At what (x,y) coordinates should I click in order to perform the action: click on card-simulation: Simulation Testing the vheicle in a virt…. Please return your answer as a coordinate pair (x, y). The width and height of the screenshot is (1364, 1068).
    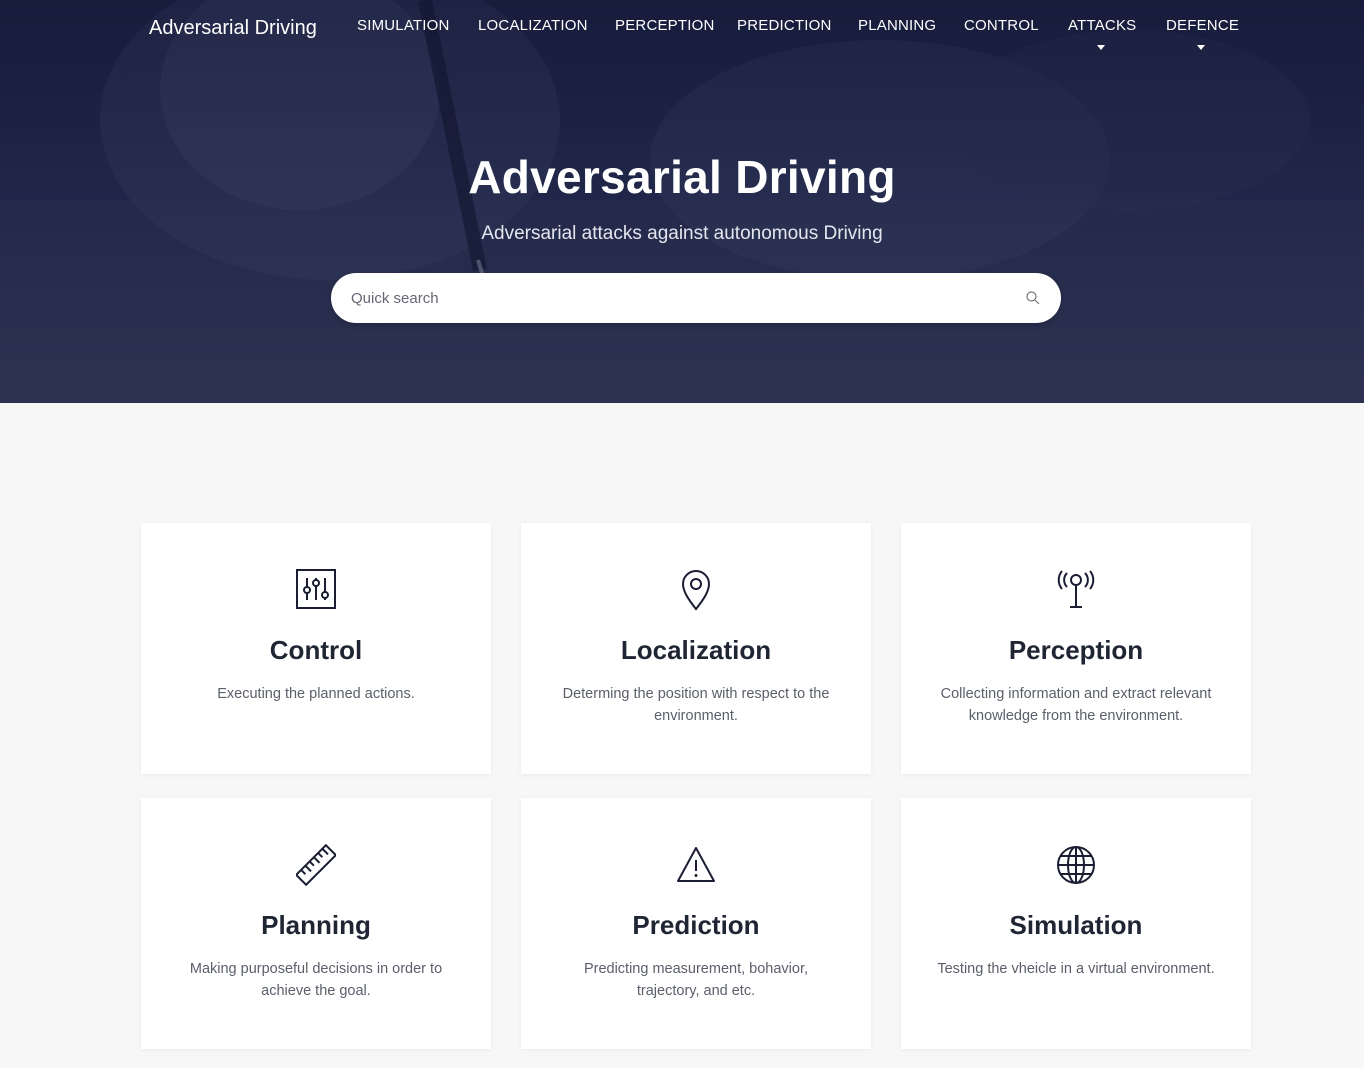
    Looking at the image, I should click on (1076, 923).